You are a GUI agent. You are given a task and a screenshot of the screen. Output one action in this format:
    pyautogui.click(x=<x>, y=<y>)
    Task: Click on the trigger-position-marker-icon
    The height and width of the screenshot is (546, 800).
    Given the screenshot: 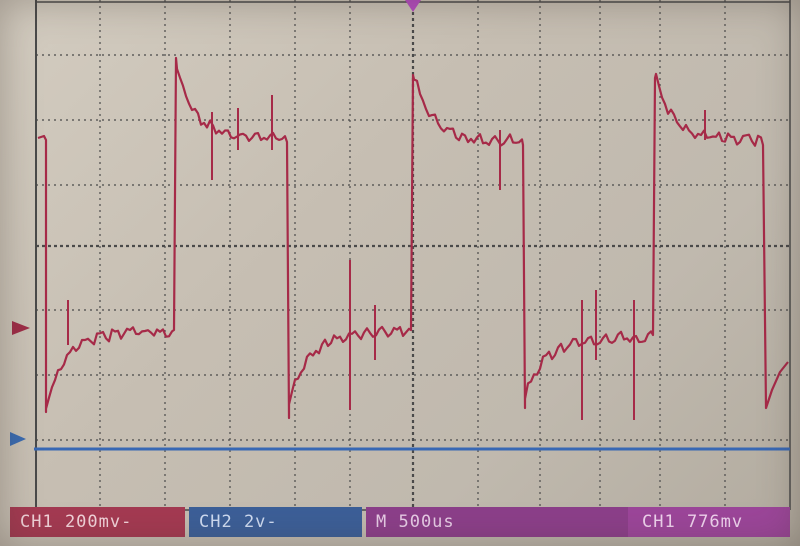 What is the action you would take?
    pyautogui.click(x=413, y=6)
    